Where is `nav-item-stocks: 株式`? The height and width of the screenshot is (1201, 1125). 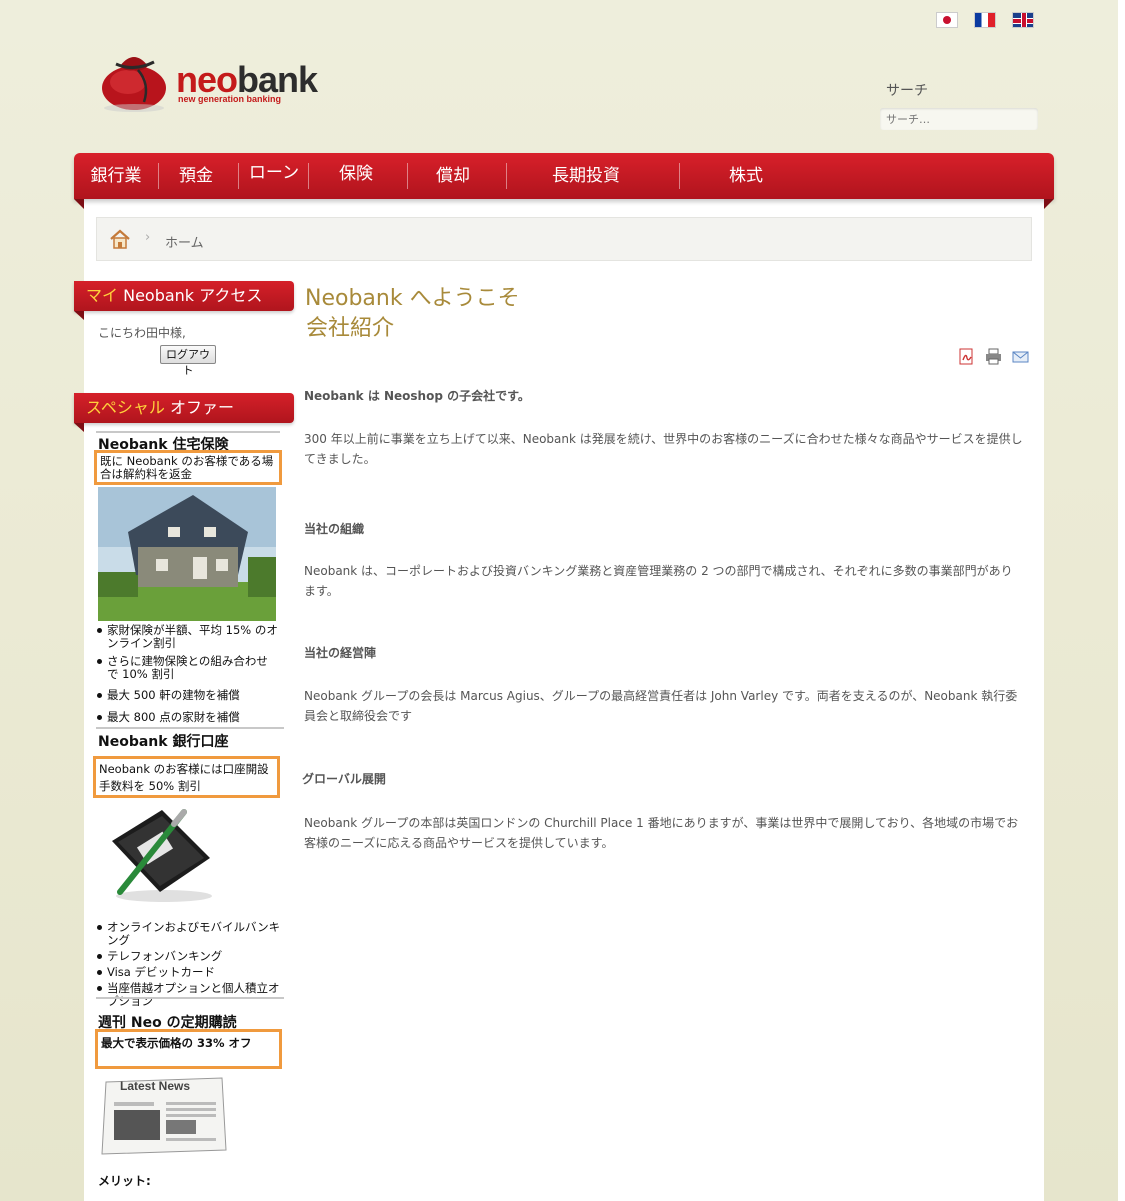 nav-item-stocks: 株式 is located at coordinates (746, 176).